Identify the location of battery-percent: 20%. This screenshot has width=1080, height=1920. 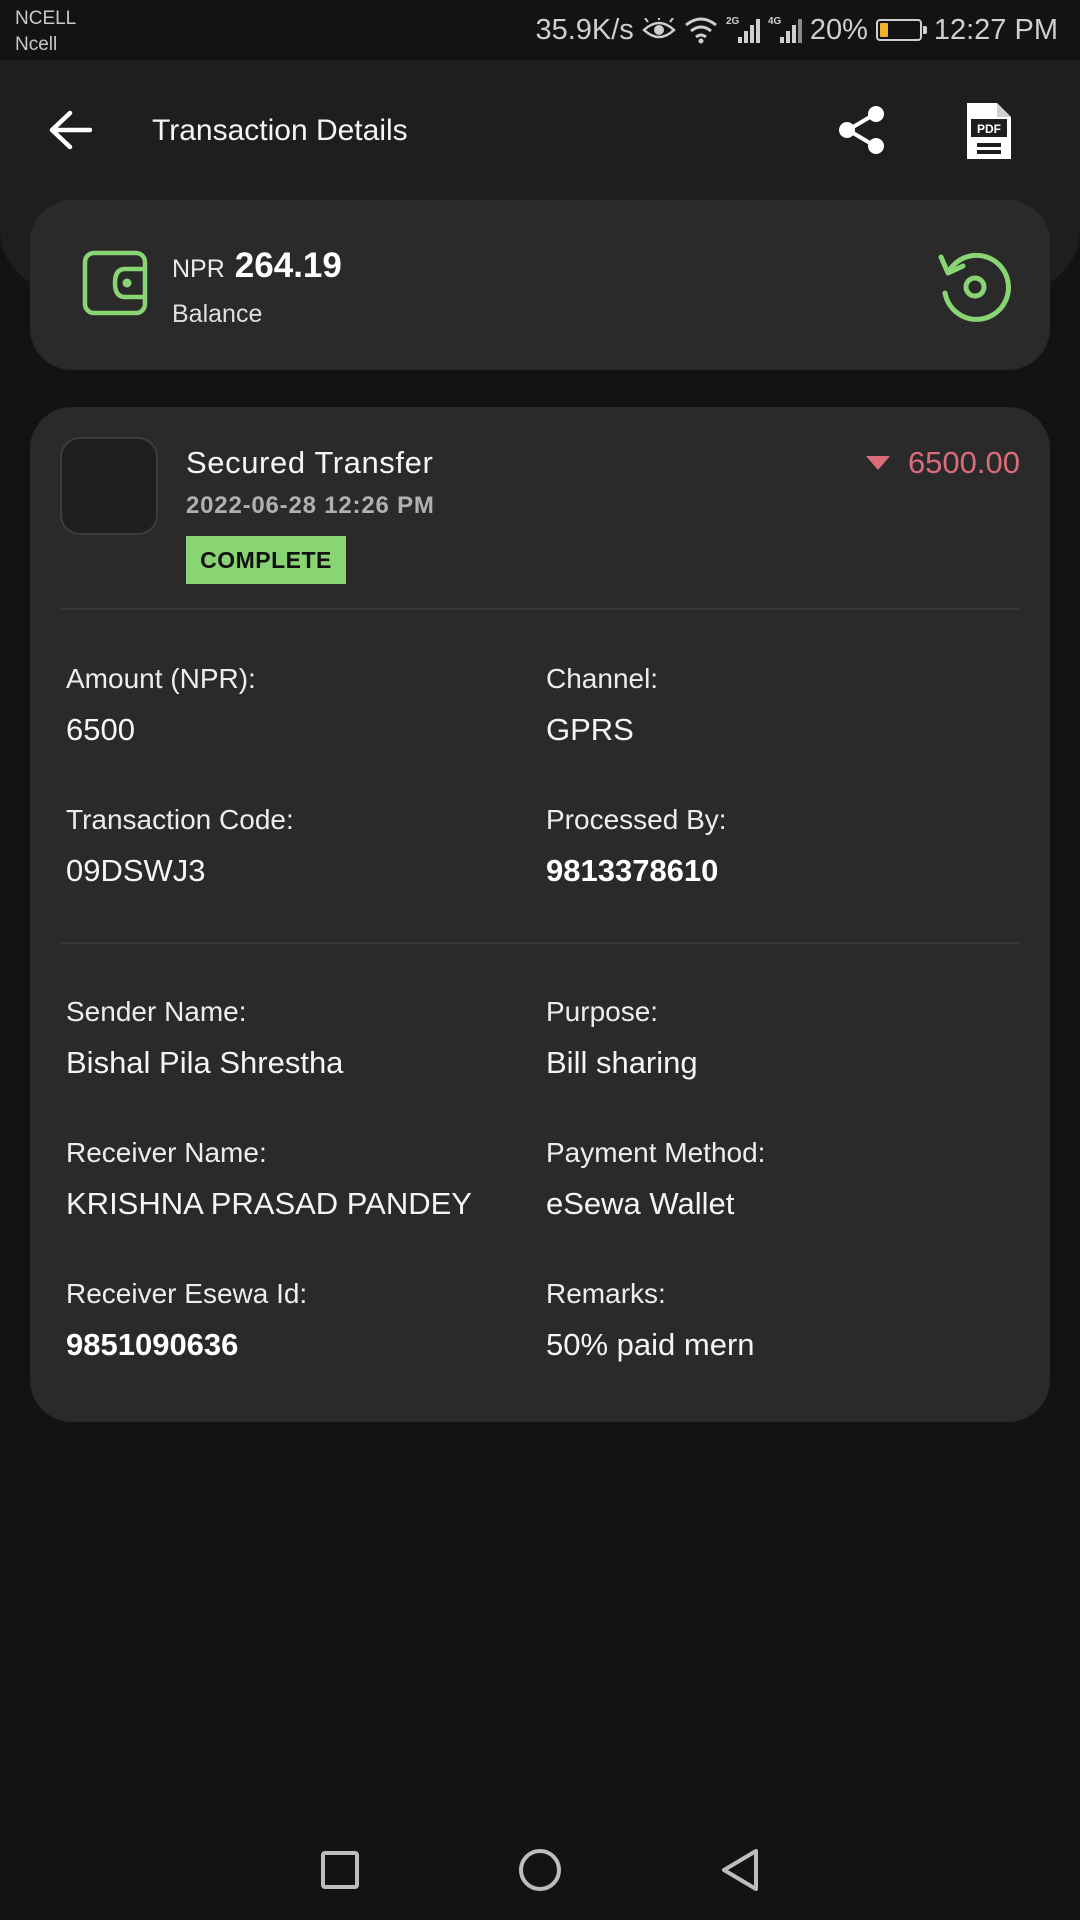
(838, 29).